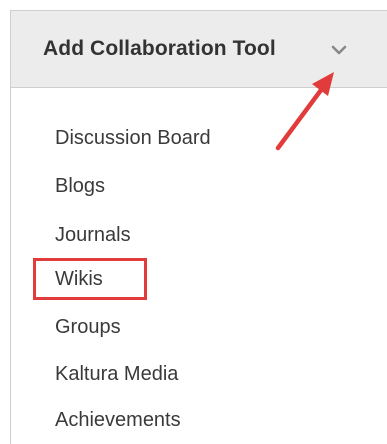 This screenshot has height=444, width=387. What do you see at coordinates (118, 420) in the screenshot?
I see `menu-item-achievements: Achievements` at bounding box center [118, 420].